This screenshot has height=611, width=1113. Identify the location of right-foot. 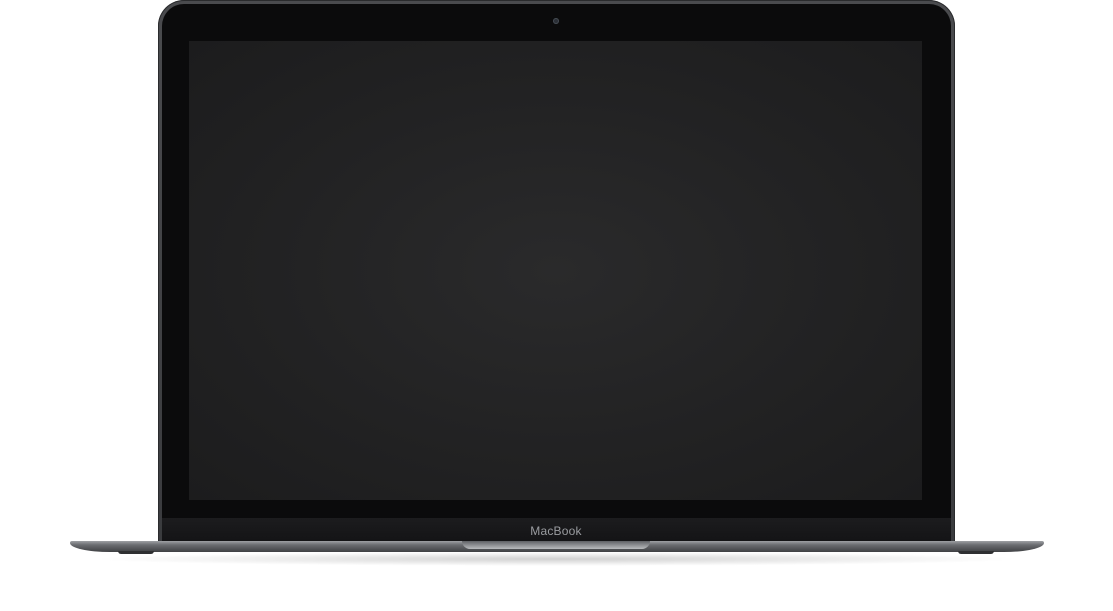
(976, 552).